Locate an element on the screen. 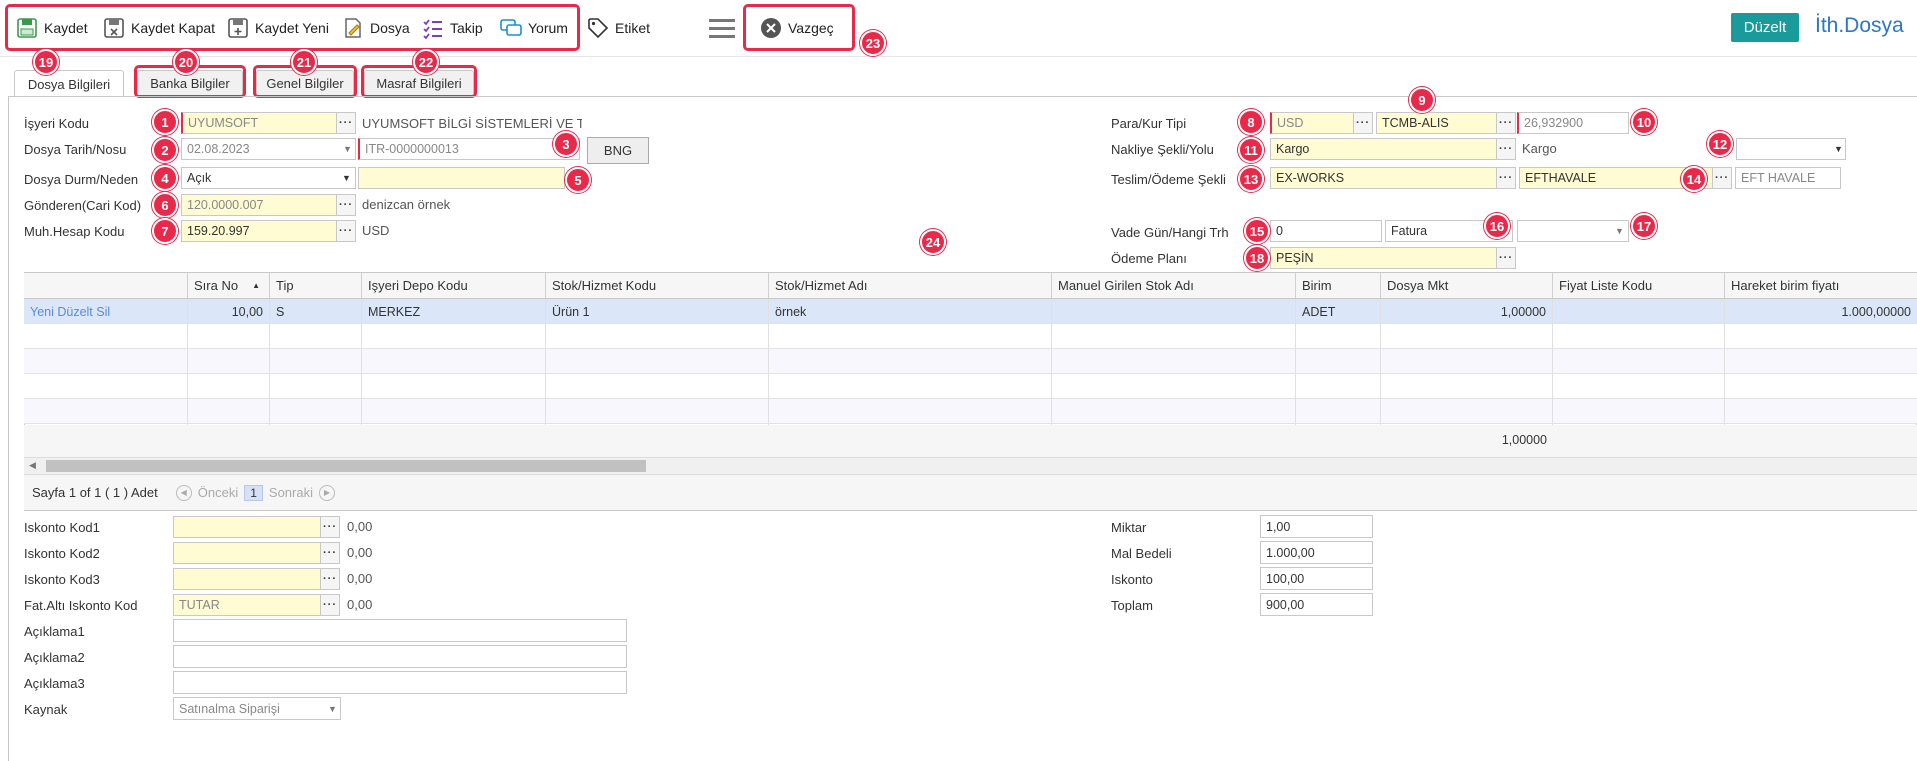 Image resolution: width=1917 pixels, height=761 pixels. annotation-badge: 14 is located at coordinates (1694, 179).